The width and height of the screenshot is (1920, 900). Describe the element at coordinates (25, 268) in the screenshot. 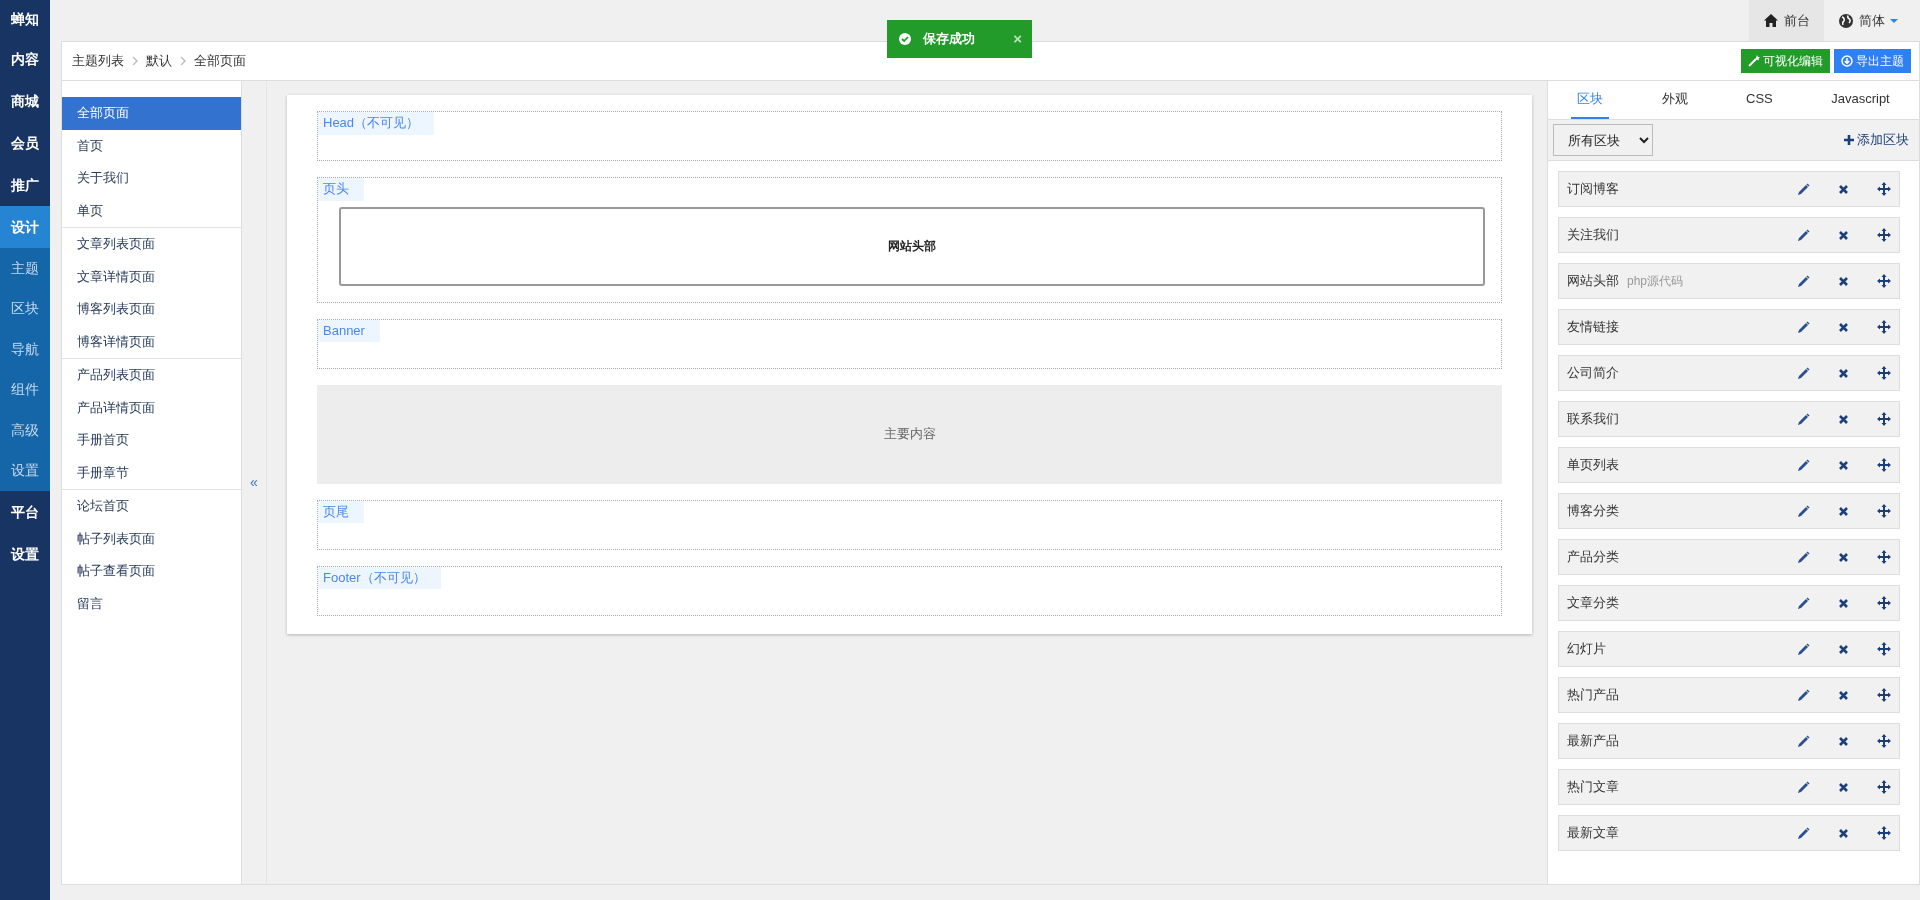

I see `nav-subitem: 主题` at that location.